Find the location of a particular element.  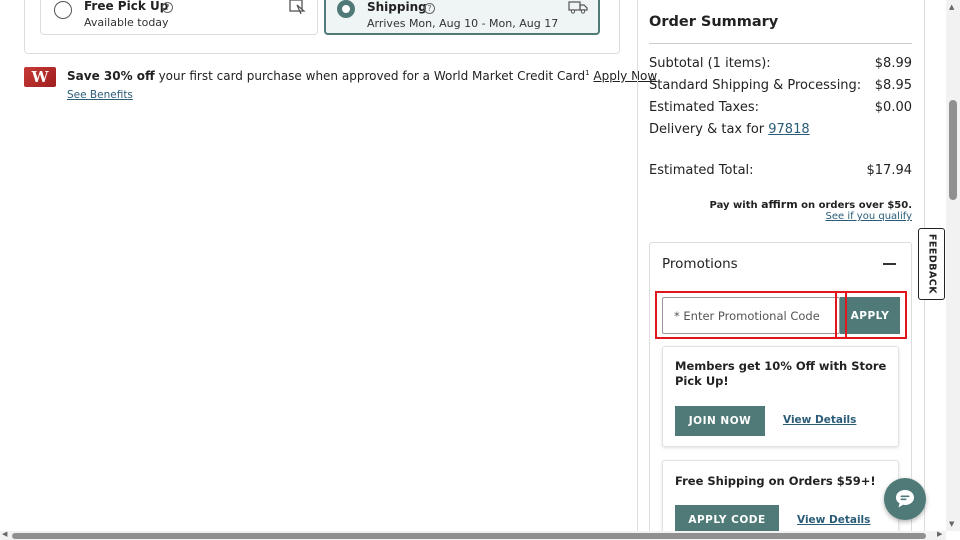

affirm-message: Pay with affirm on orders over $50. is located at coordinates (810, 204).